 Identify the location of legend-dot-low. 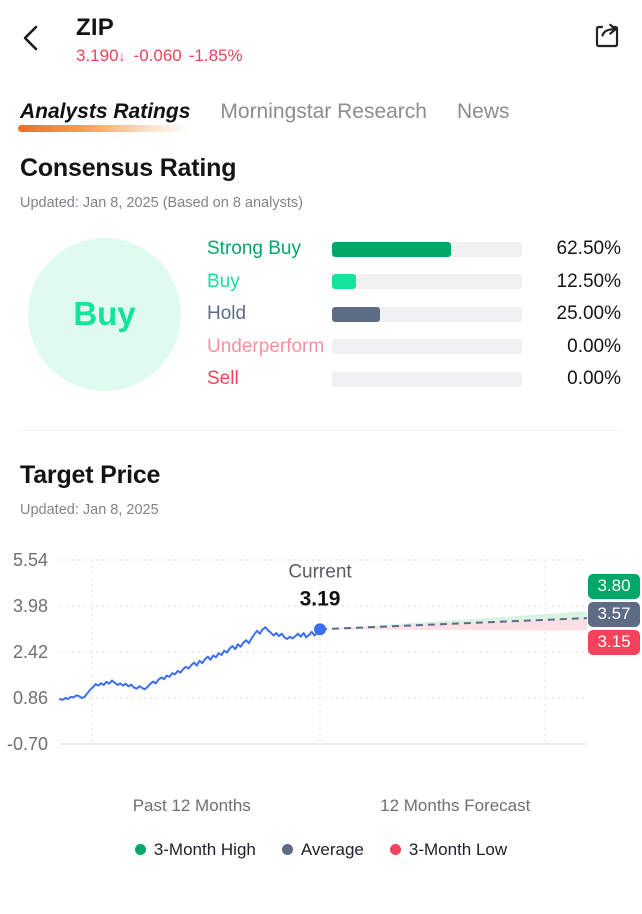
(395, 849).